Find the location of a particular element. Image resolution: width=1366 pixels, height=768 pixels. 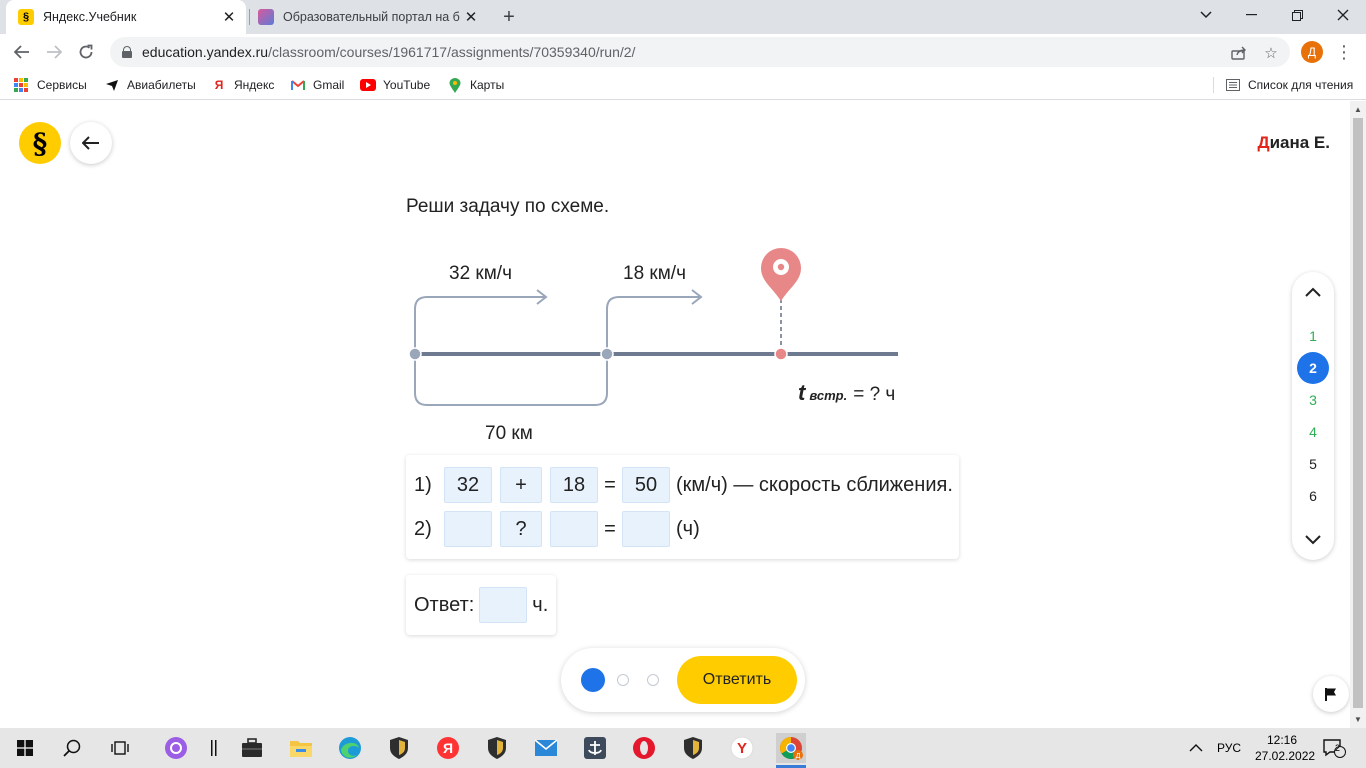

scroll-down-arrow-icon: ▼ is located at coordinates (1358, 719).